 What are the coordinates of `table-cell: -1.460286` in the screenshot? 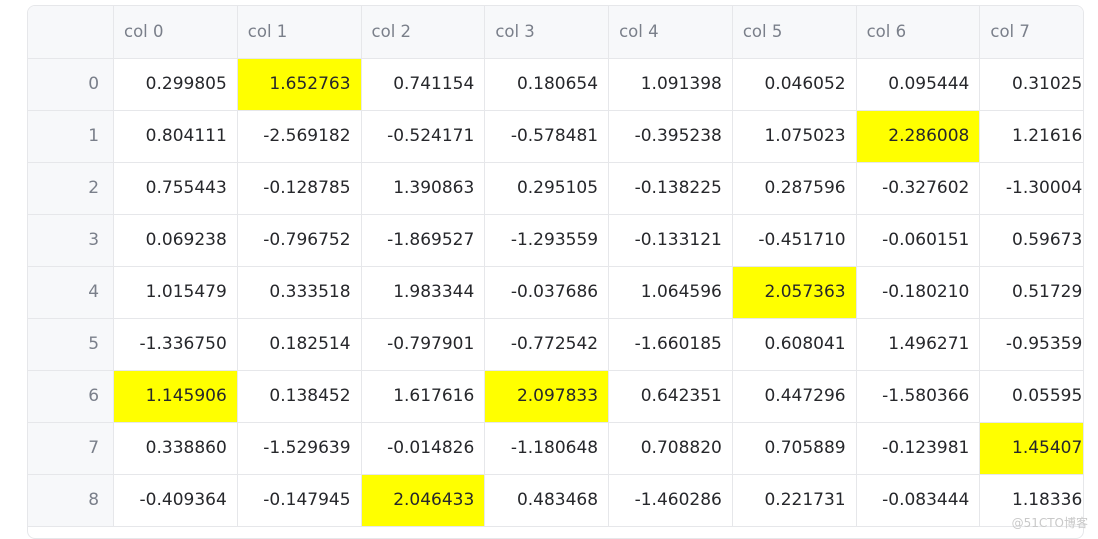 It's located at (670, 500).